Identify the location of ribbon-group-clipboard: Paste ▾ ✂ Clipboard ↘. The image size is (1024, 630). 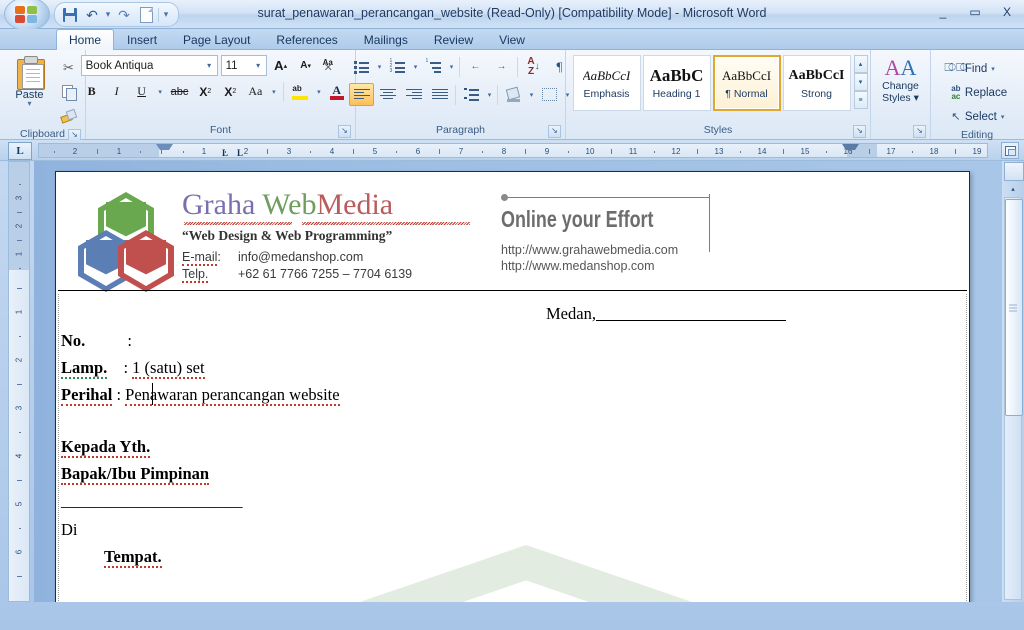
(43, 96).